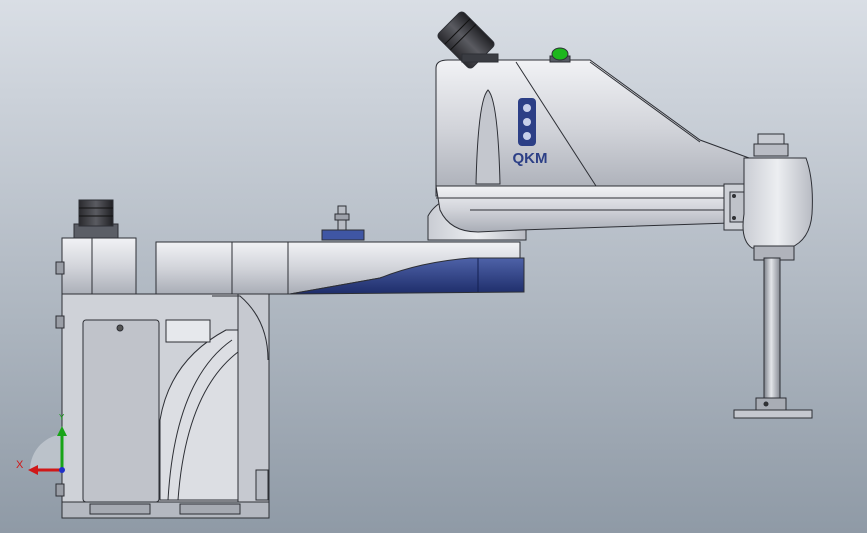 The image size is (867, 533). What do you see at coordinates (527, 122) in the screenshot?
I see `brand-logo-icon` at bounding box center [527, 122].